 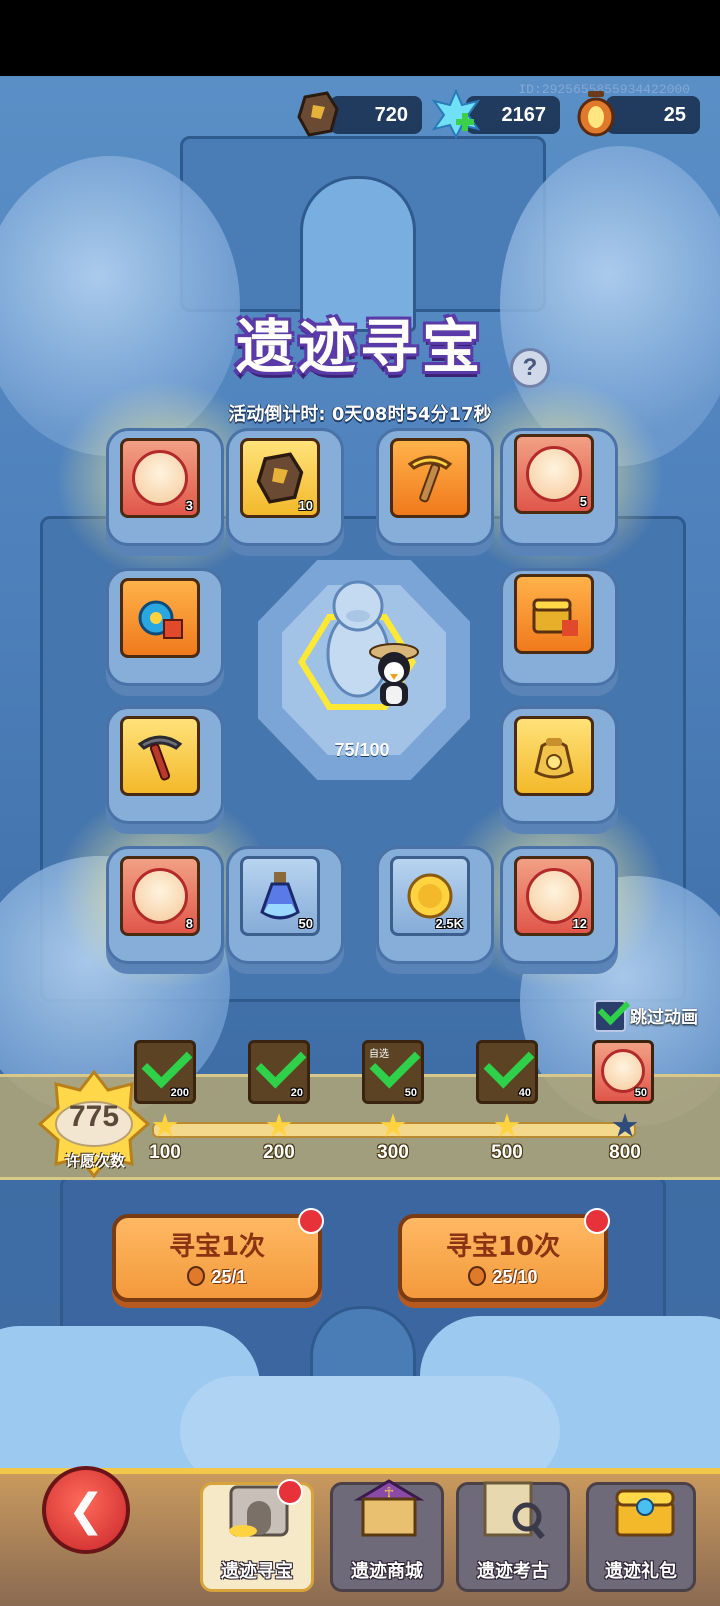 I want to click on slot-qty: 3, so click(x=189, y=505).